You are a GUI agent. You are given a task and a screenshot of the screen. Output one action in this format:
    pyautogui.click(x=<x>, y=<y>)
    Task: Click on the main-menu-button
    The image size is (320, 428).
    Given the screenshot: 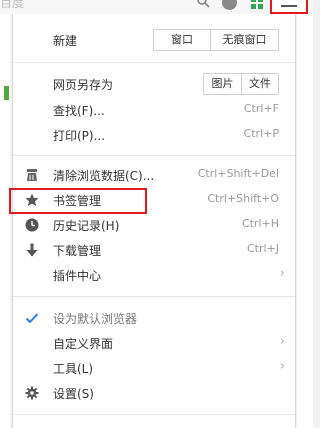 What is the action you would take?
    pyautogui.click(x=289, y=7)
    